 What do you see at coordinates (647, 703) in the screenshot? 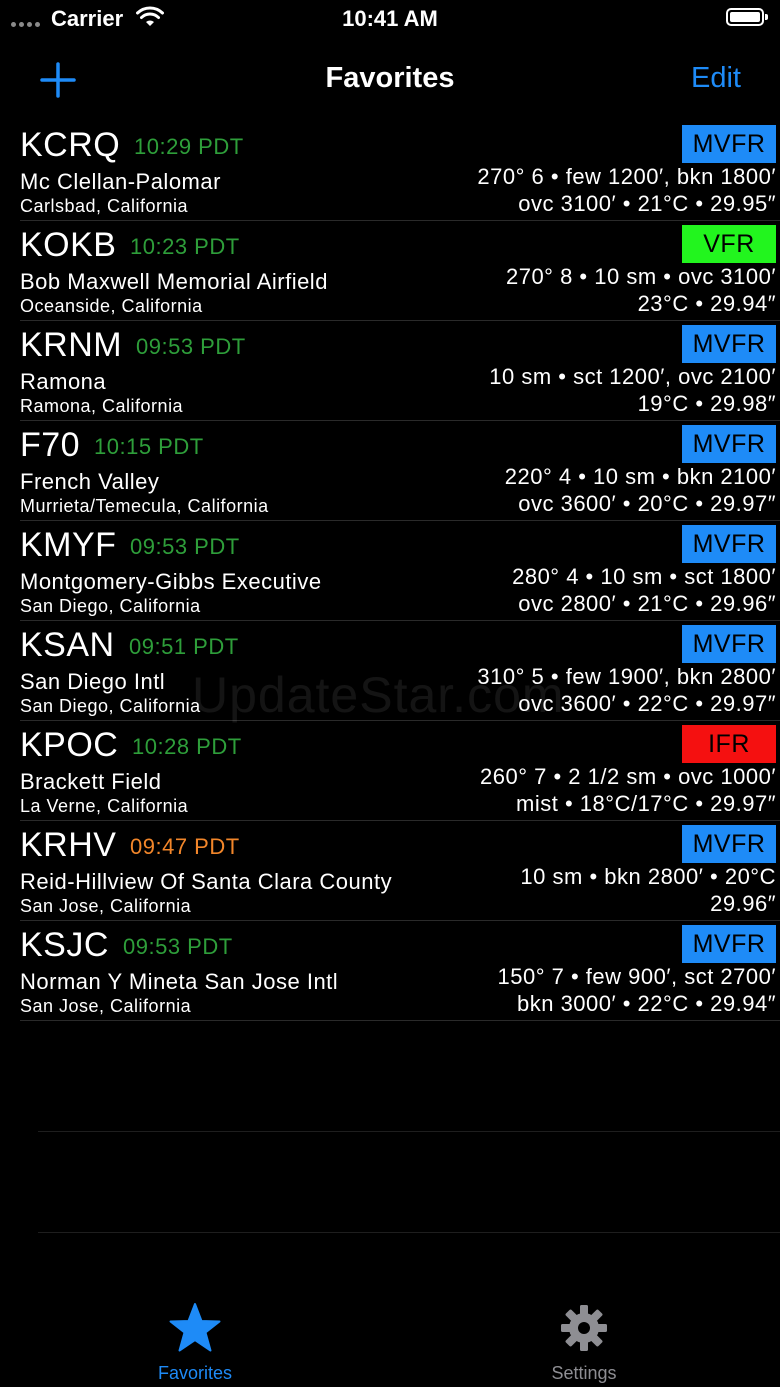
I see `weather-line-2: ovc 3600′ • 22°C • 29.97″` at bounding box center [647, 703].